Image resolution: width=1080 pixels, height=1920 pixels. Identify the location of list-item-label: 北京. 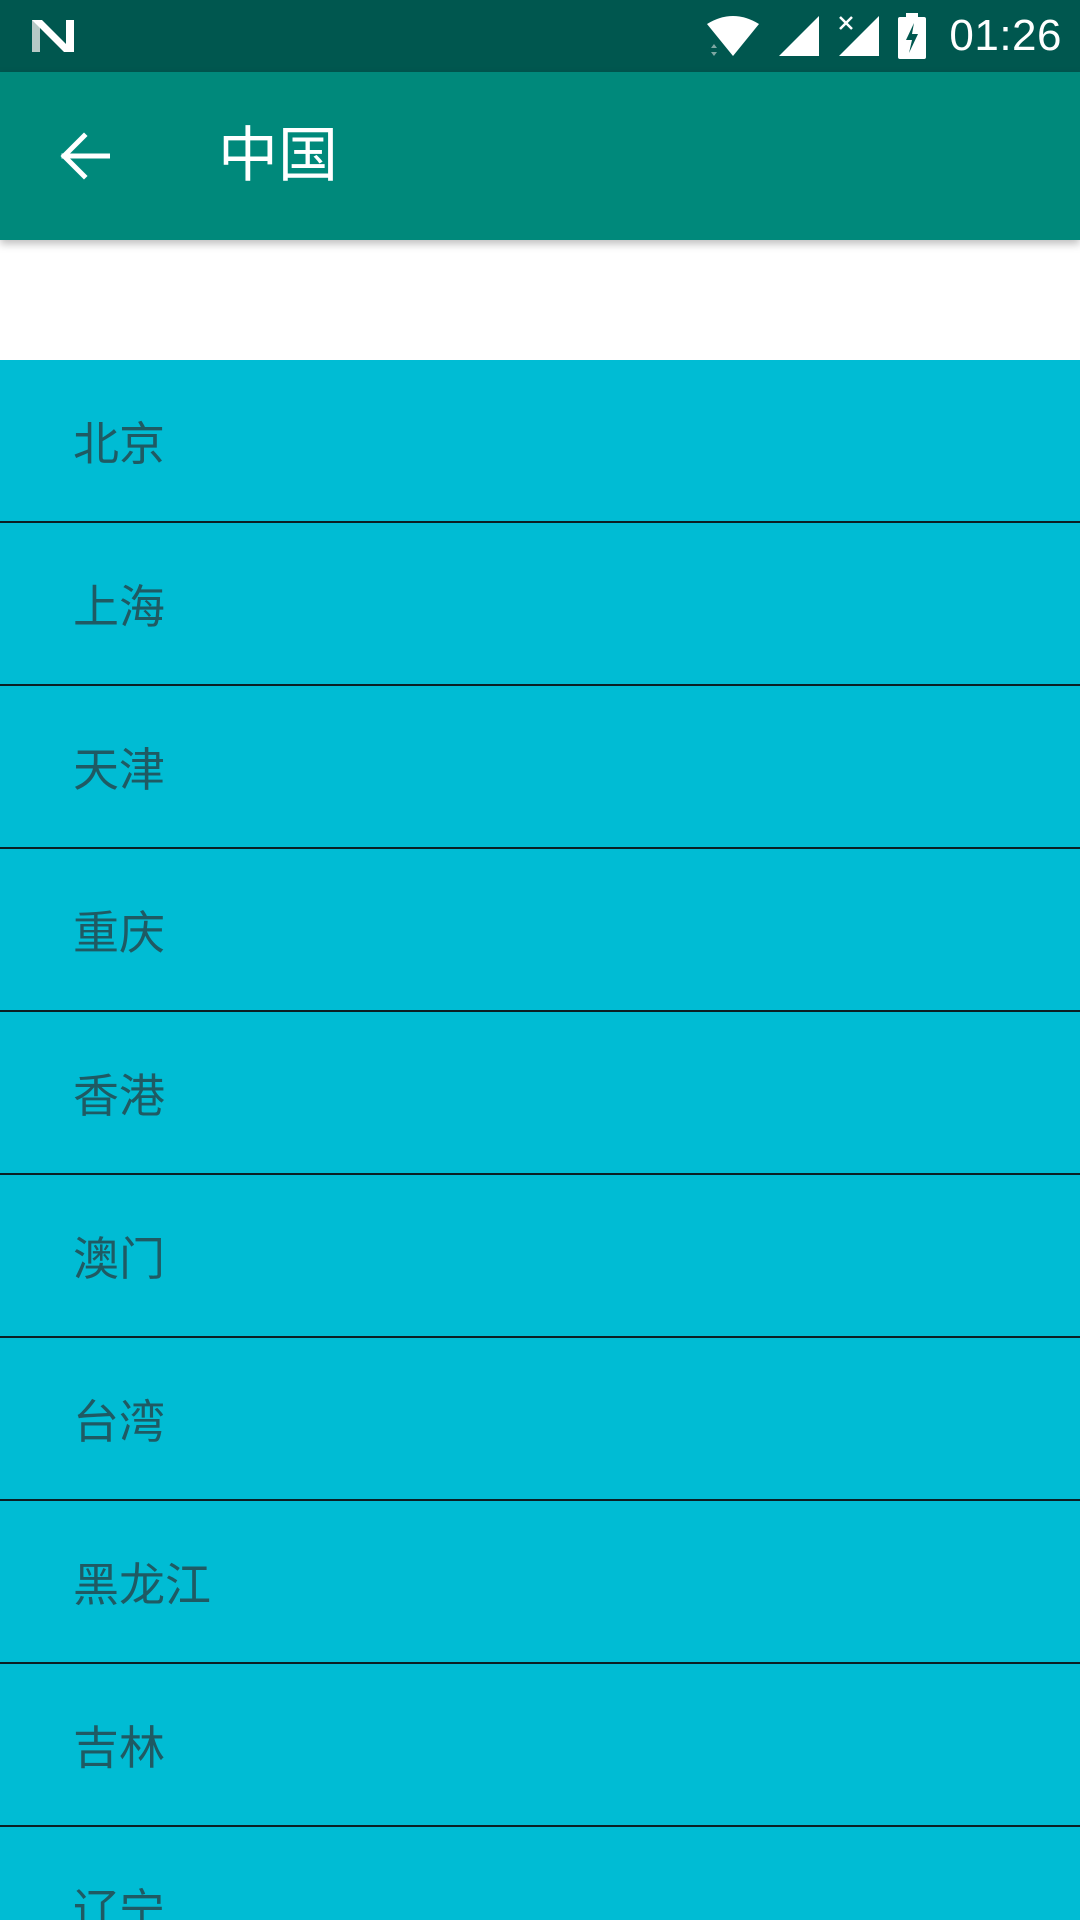
(119, 443).